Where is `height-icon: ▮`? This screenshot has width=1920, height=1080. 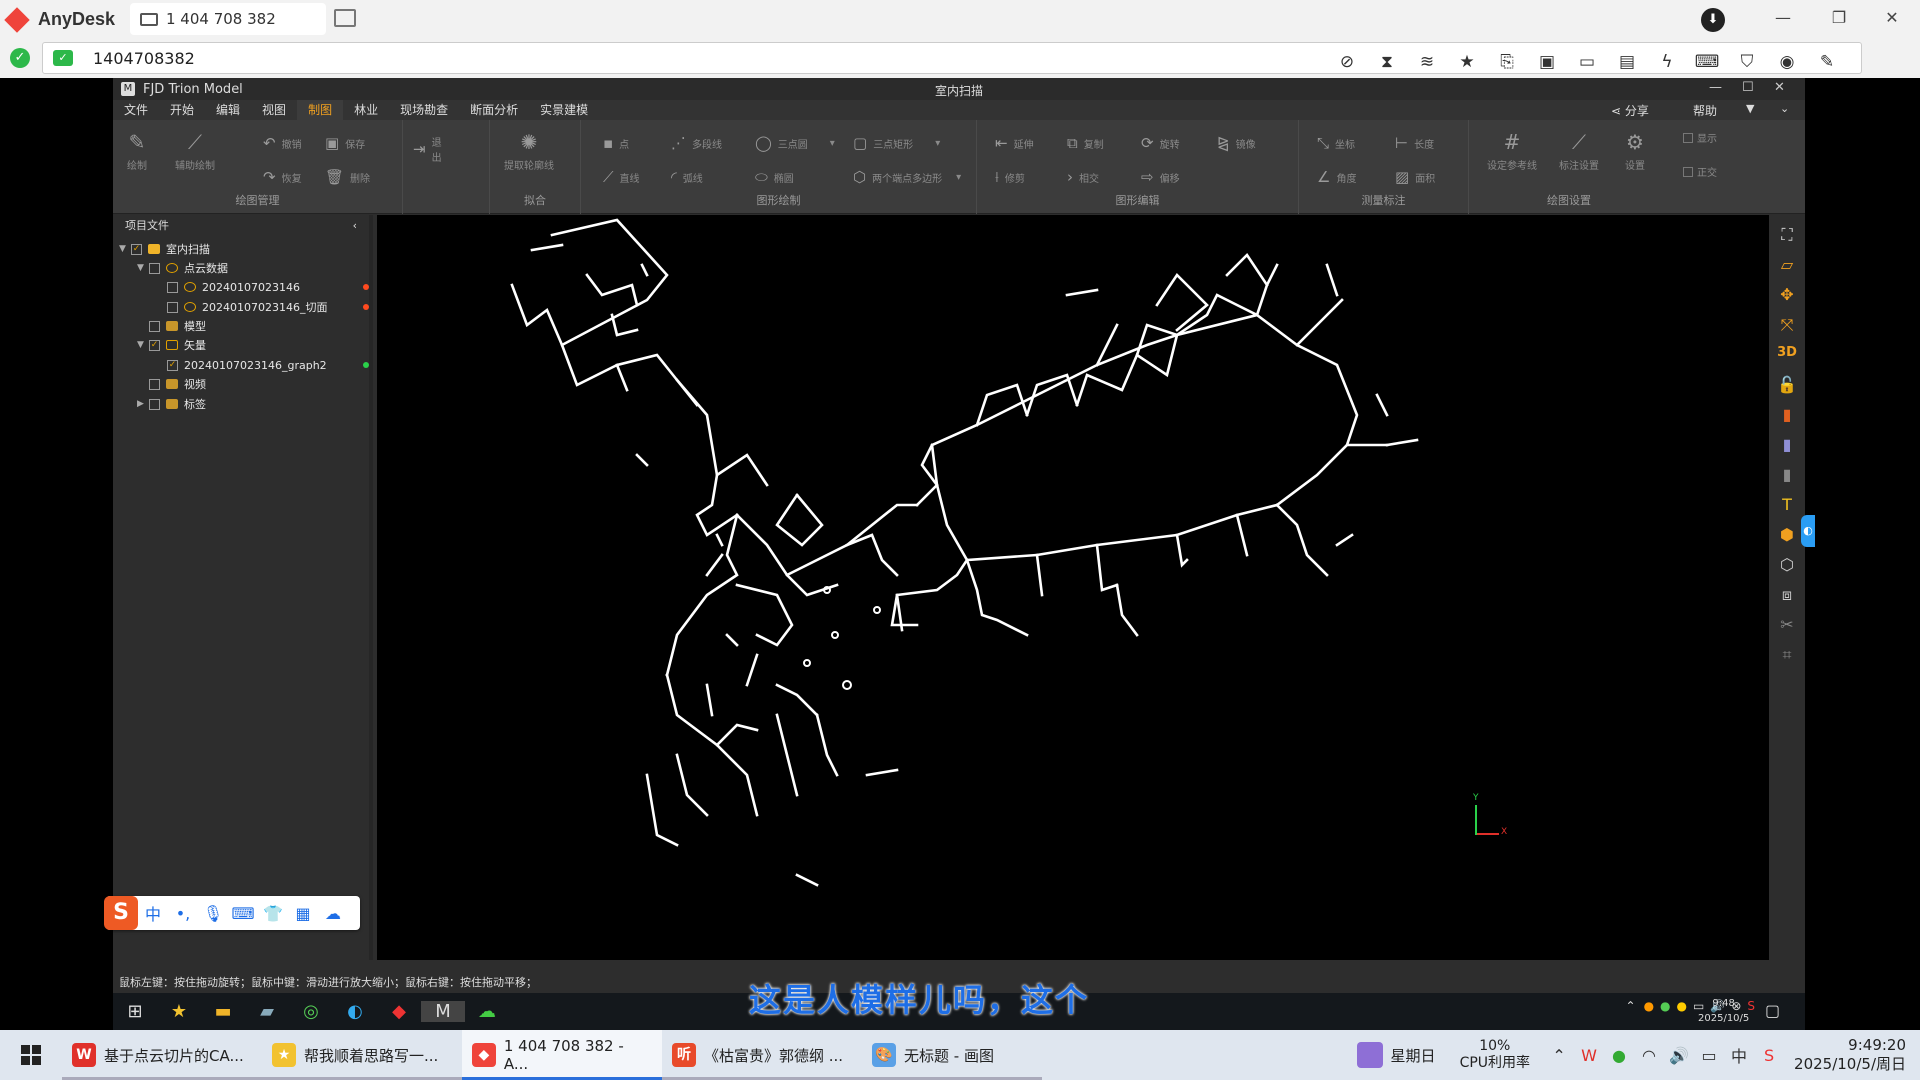 height-icon: ▮ is located at coordinates (1787, 474).